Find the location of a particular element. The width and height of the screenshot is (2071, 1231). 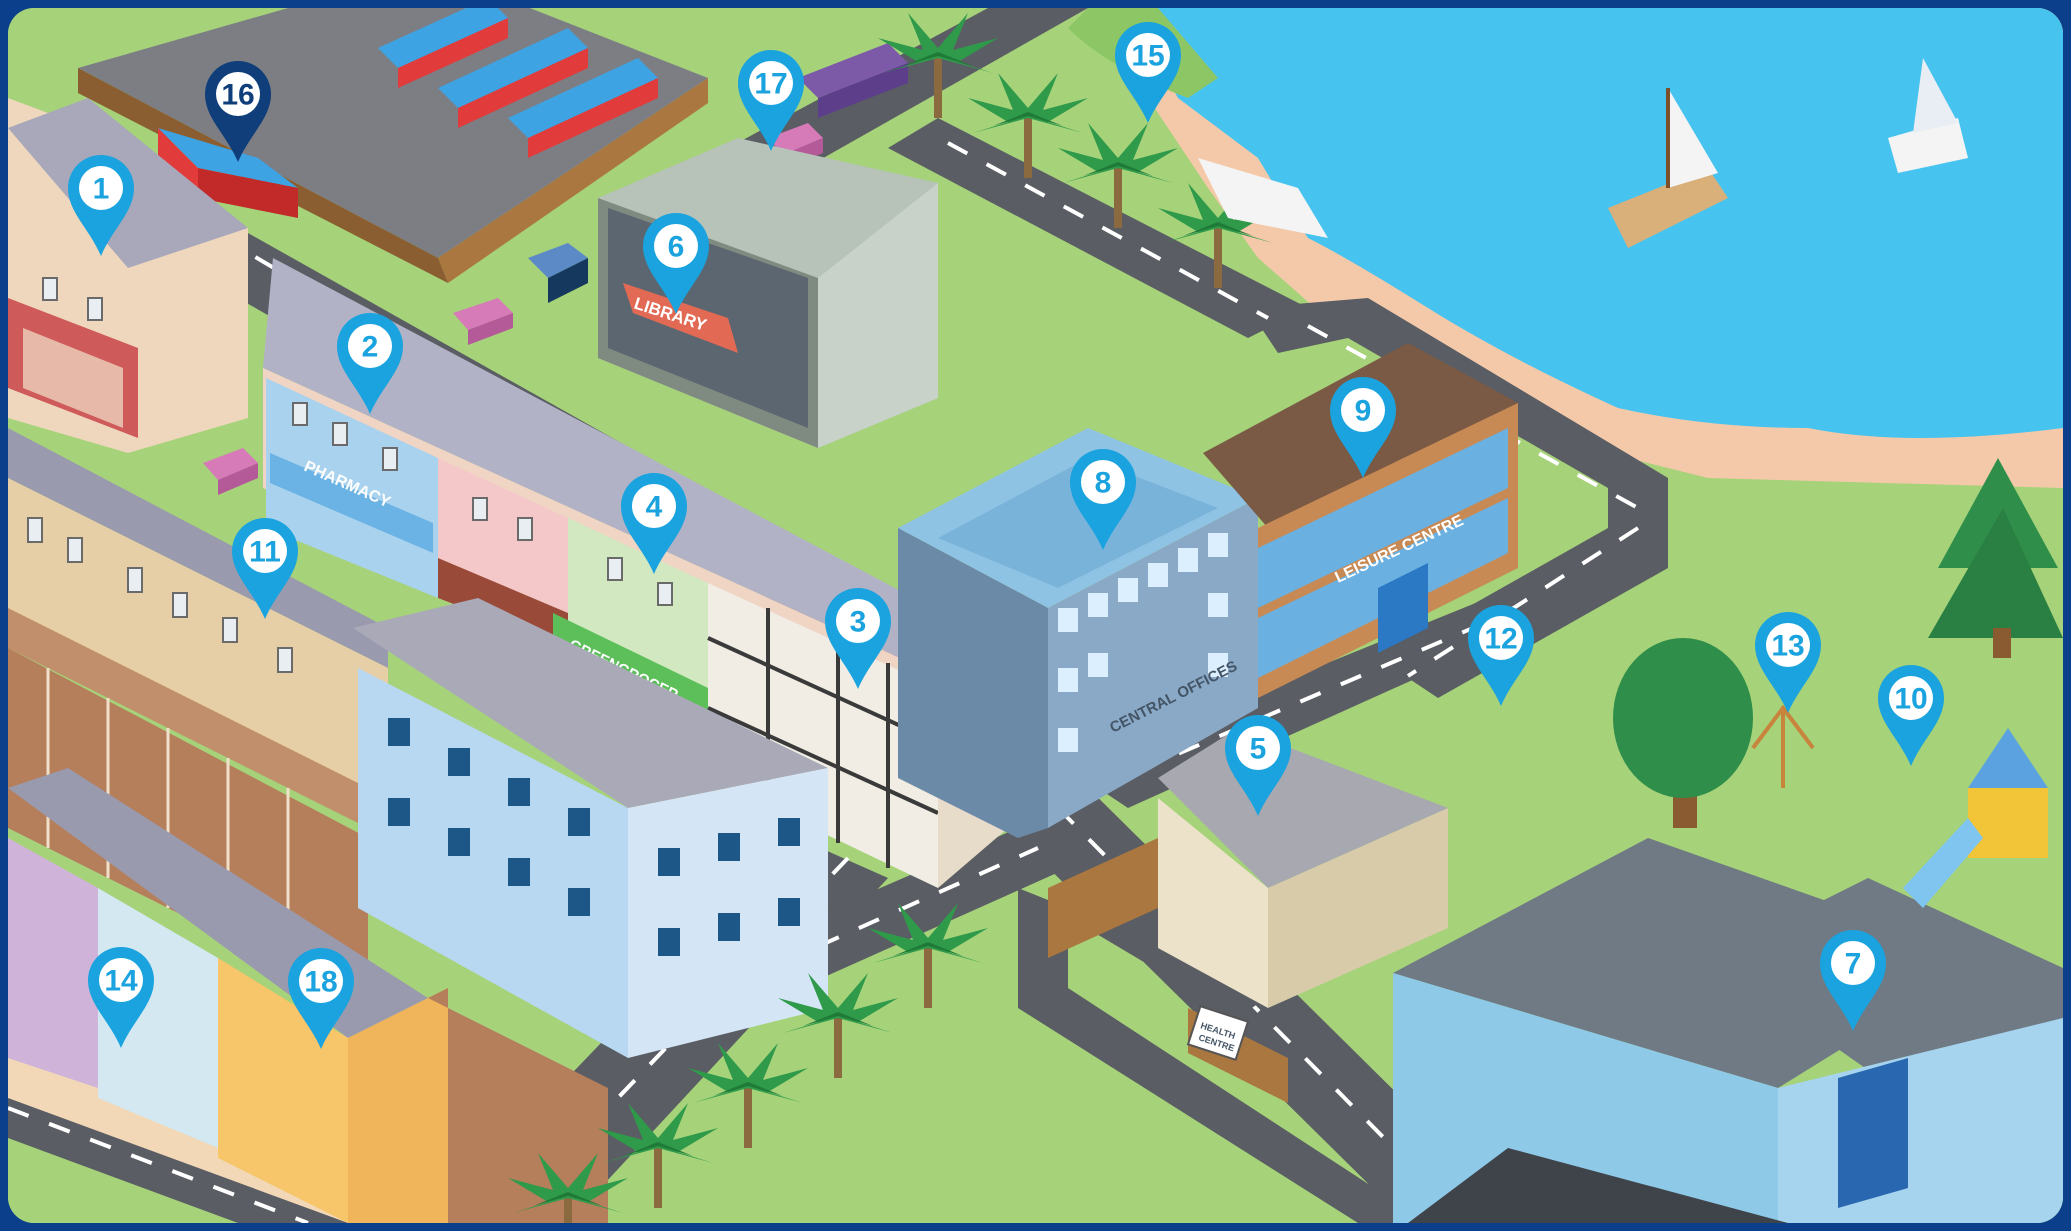

pin-number: 11 is located at coordinates (265, 552).